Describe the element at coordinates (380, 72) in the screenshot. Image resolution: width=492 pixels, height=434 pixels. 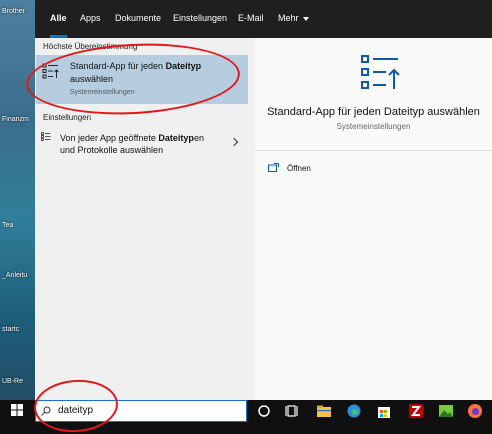
I see `default-apps-large-icon` at that location.